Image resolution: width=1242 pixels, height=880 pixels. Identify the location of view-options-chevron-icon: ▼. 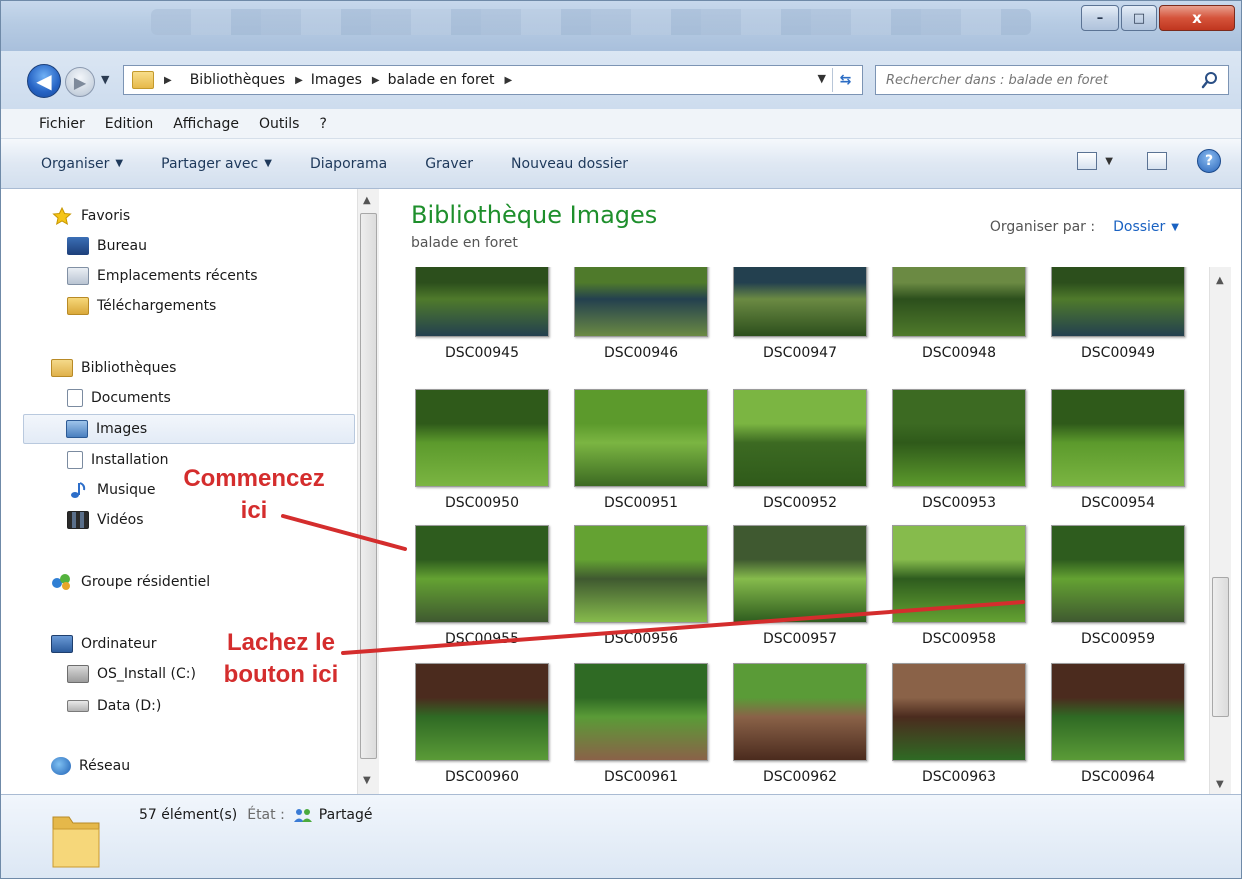
(1109, 161).